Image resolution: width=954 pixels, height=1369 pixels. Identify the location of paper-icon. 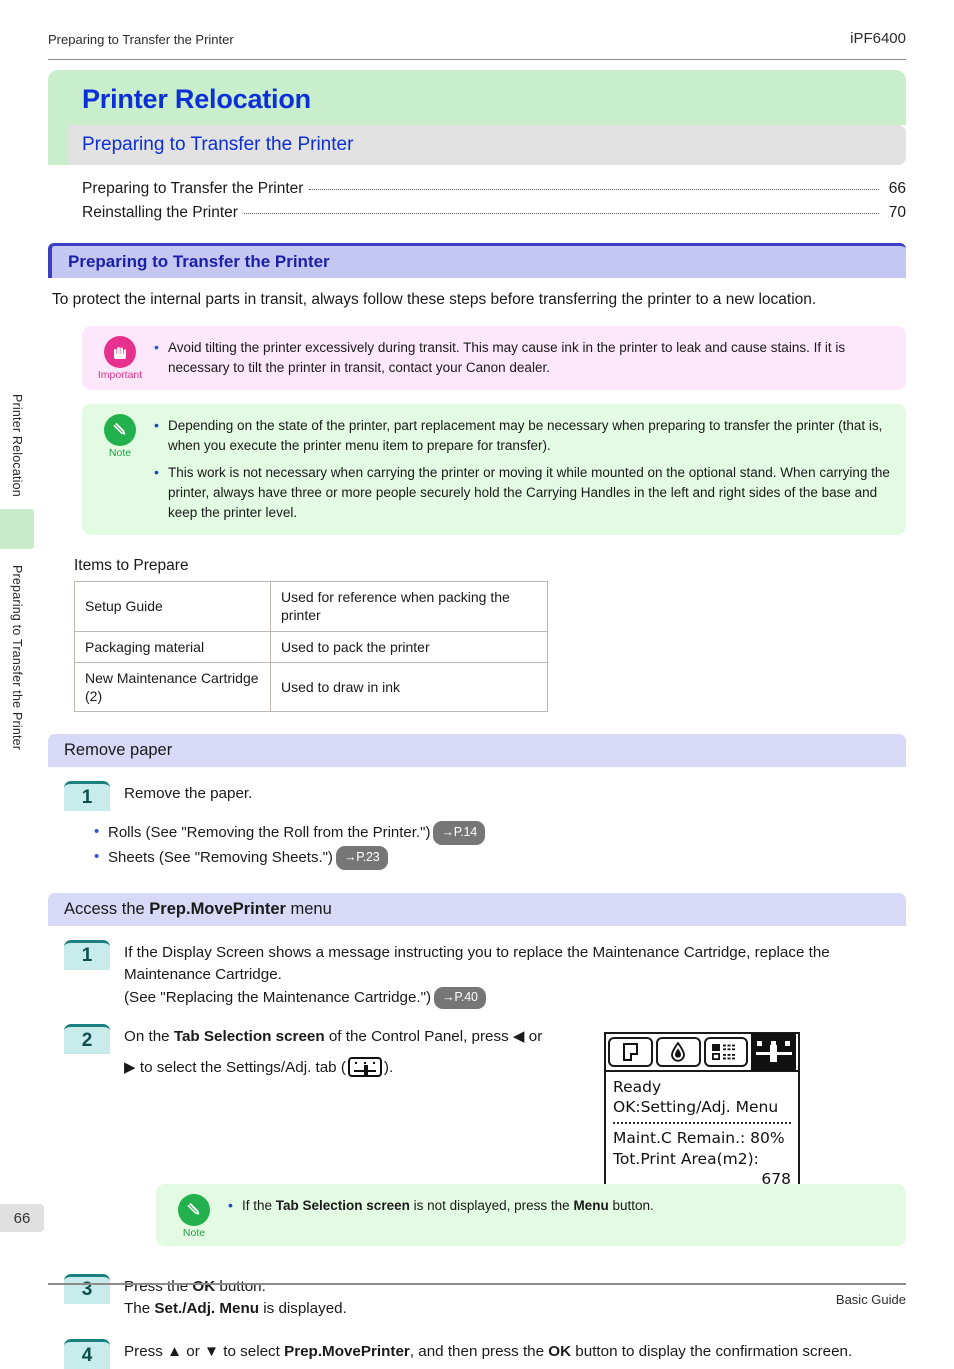
(630, 1052).